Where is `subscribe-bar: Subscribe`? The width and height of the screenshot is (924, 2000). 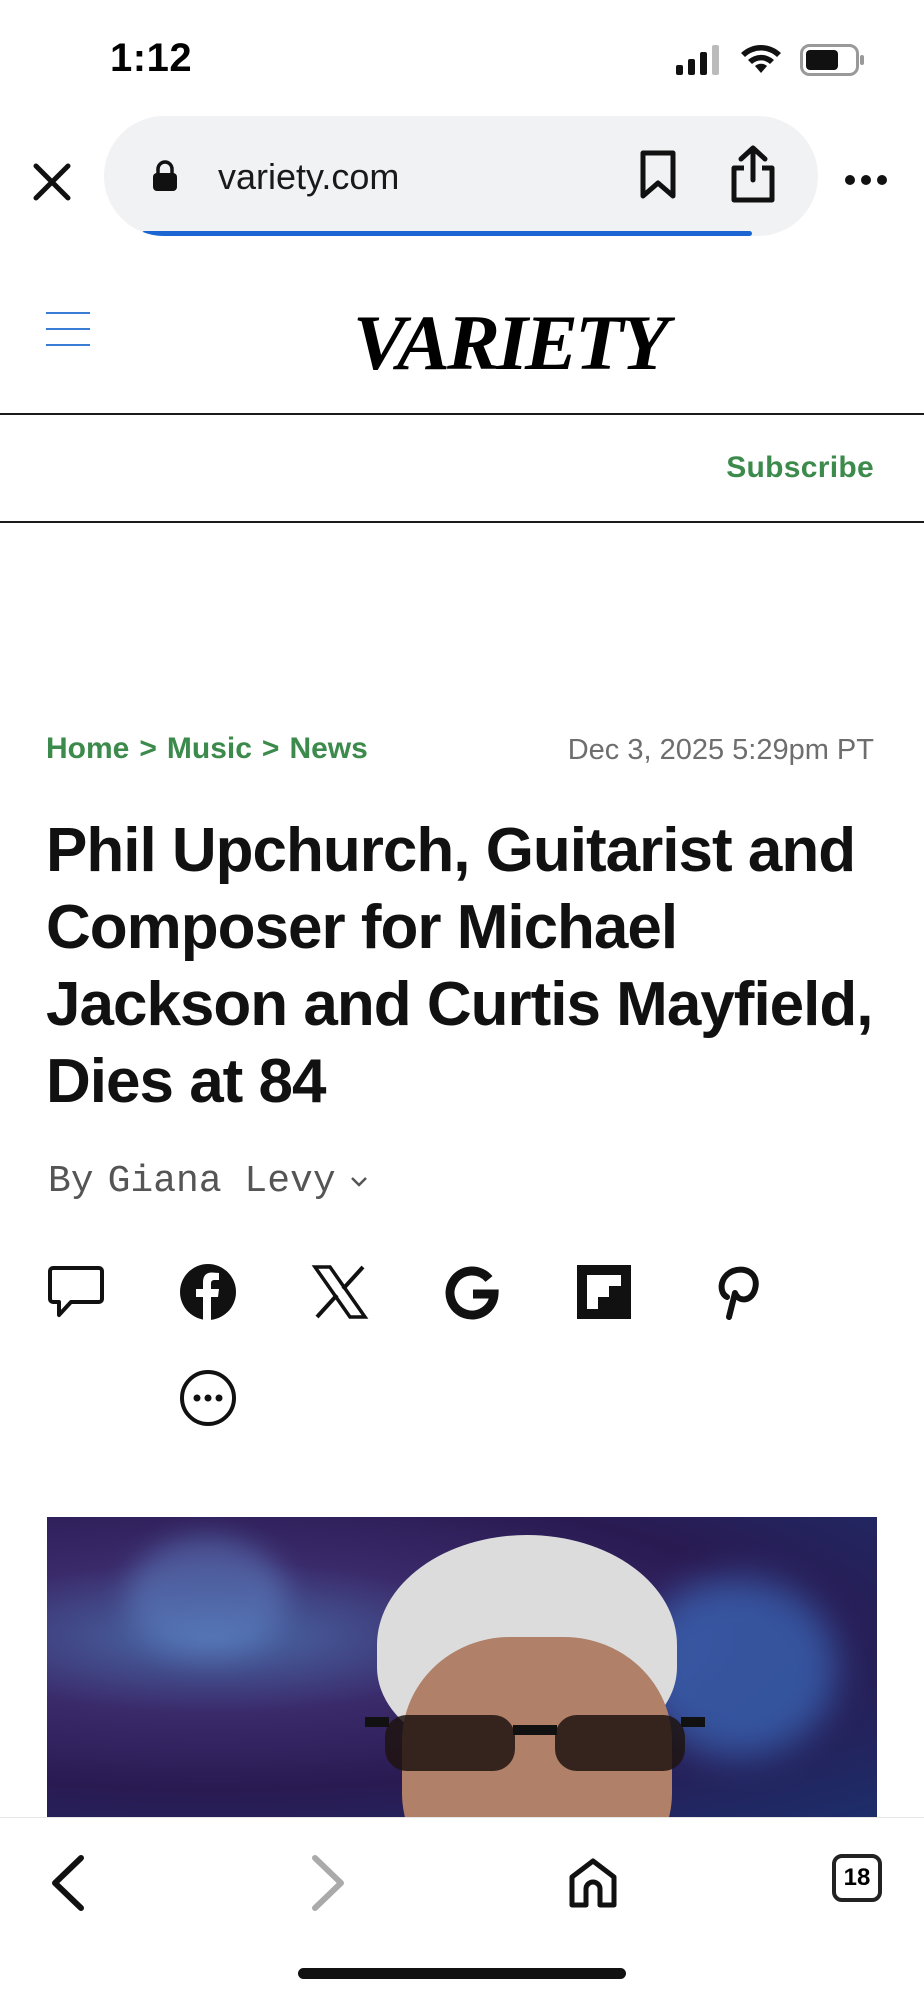
subscribe-bar: Subscribe is located at coordinates (462, 469).